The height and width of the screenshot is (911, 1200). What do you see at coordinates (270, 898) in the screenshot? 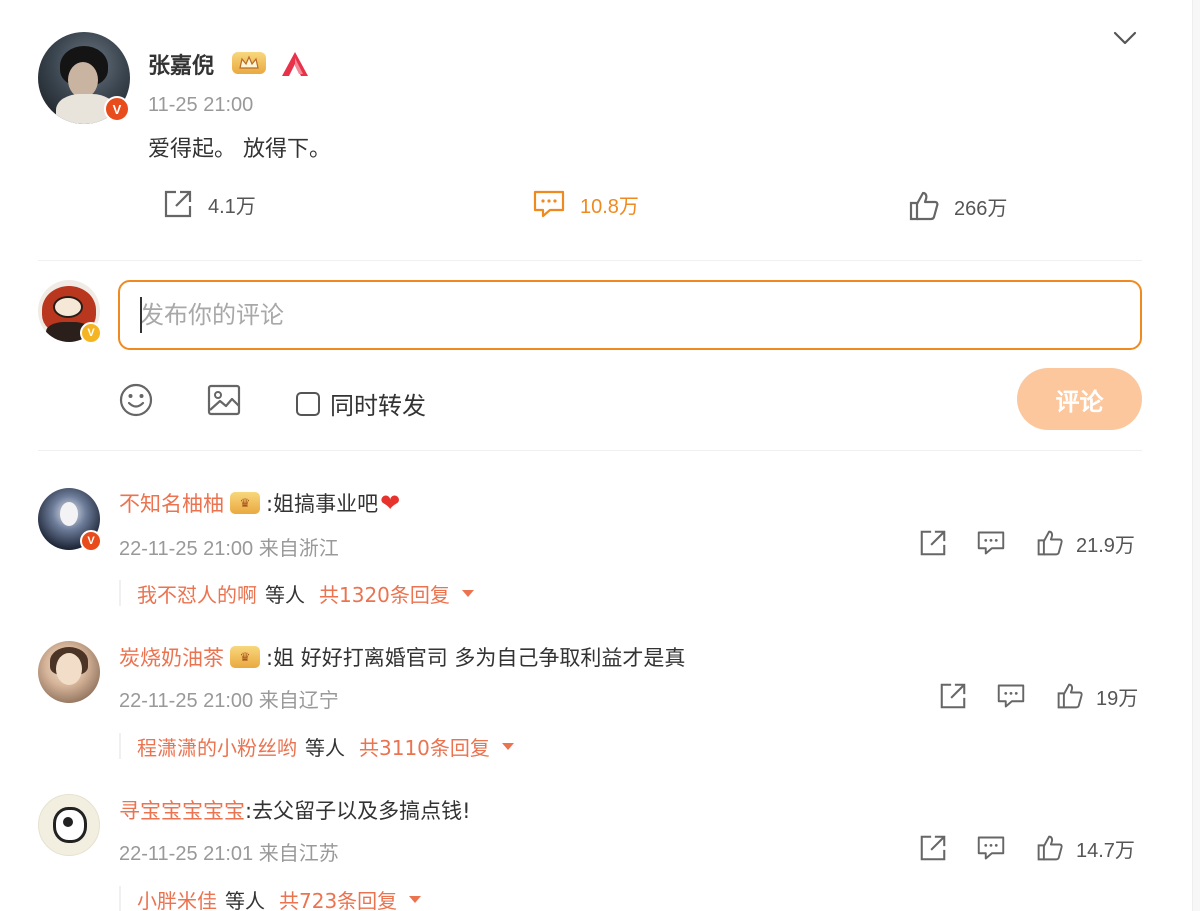
I see `reply-summary: 小胖米佳 等人 共723条回复` at bounding box center [270, 898].